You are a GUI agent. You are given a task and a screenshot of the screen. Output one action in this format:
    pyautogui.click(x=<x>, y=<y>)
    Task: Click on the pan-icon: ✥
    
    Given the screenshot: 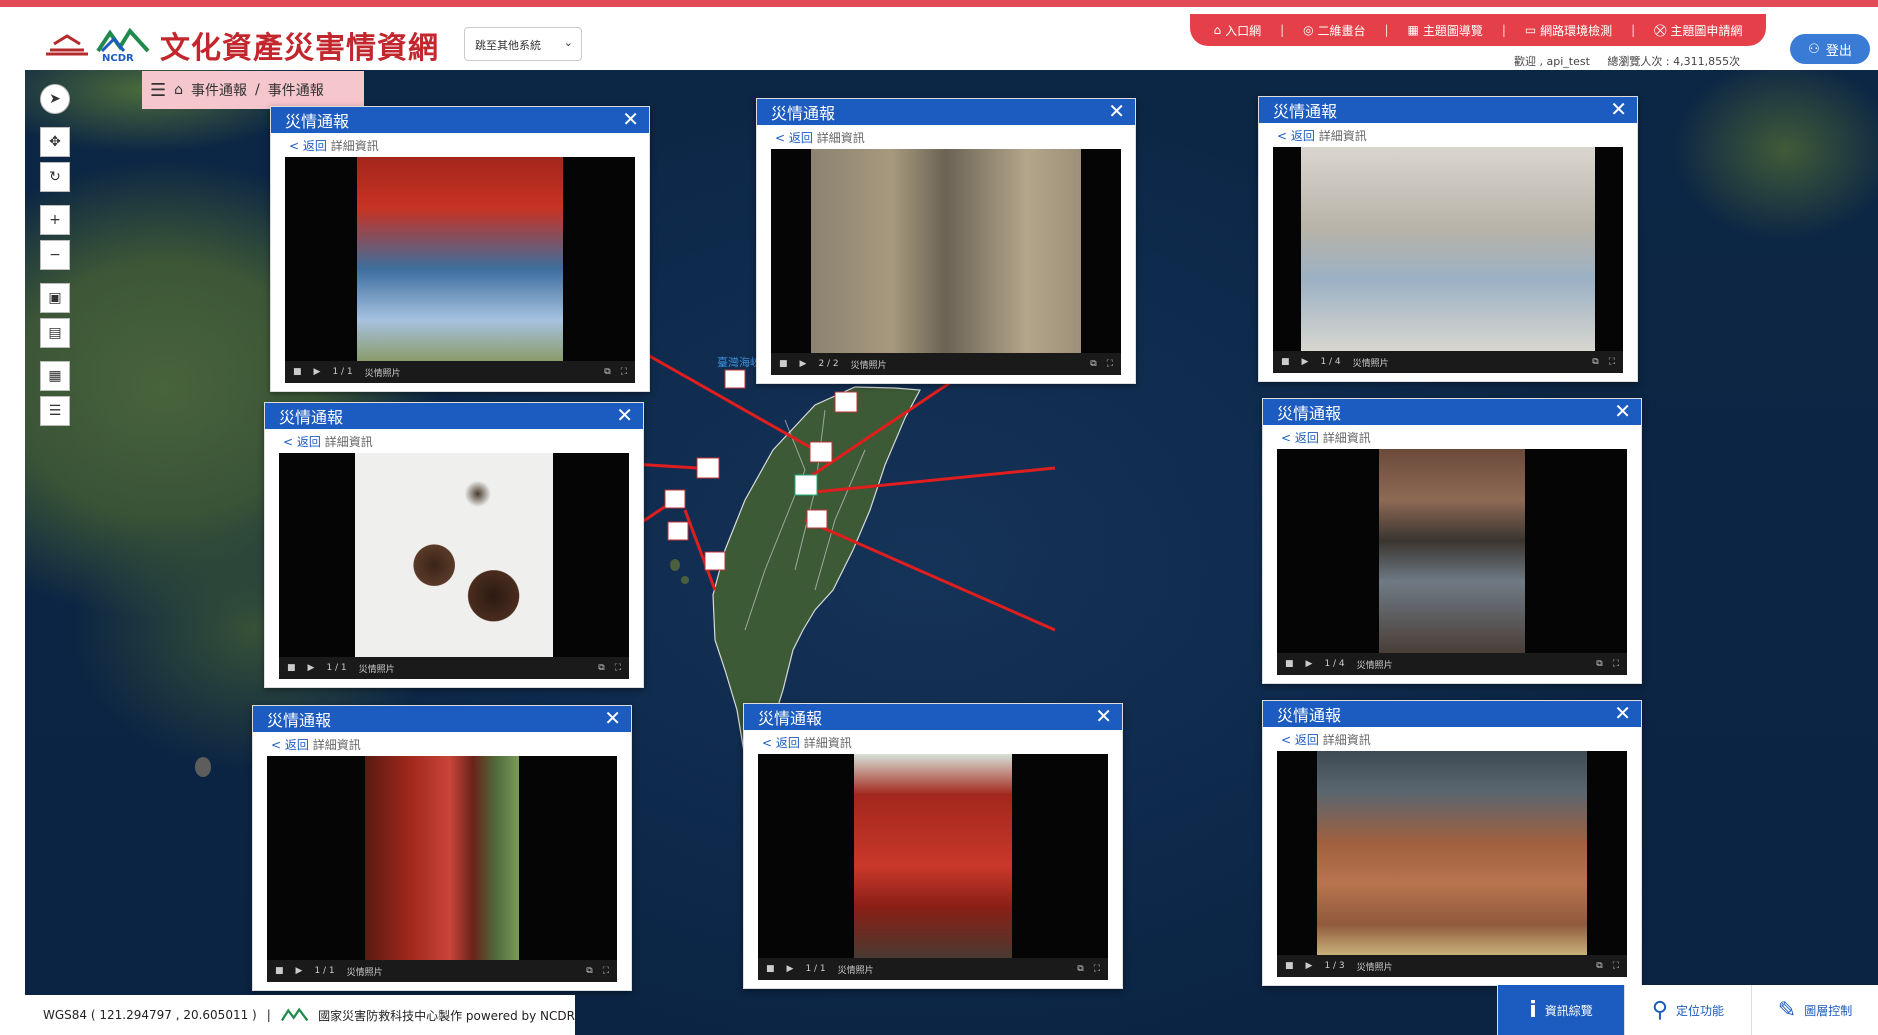 What is the action you would take?
    pyautogui.click(x=55, y=142)
    